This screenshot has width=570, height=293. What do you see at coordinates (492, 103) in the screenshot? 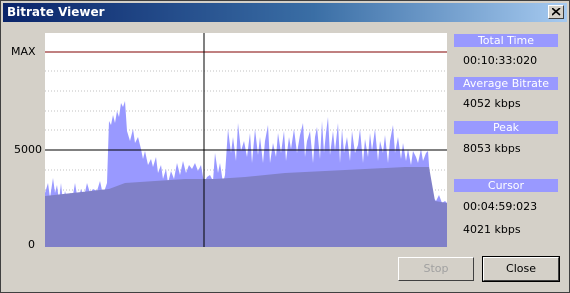
I see `average-bitrate-value: 4052 kbps` at bounding box center [492, 103].